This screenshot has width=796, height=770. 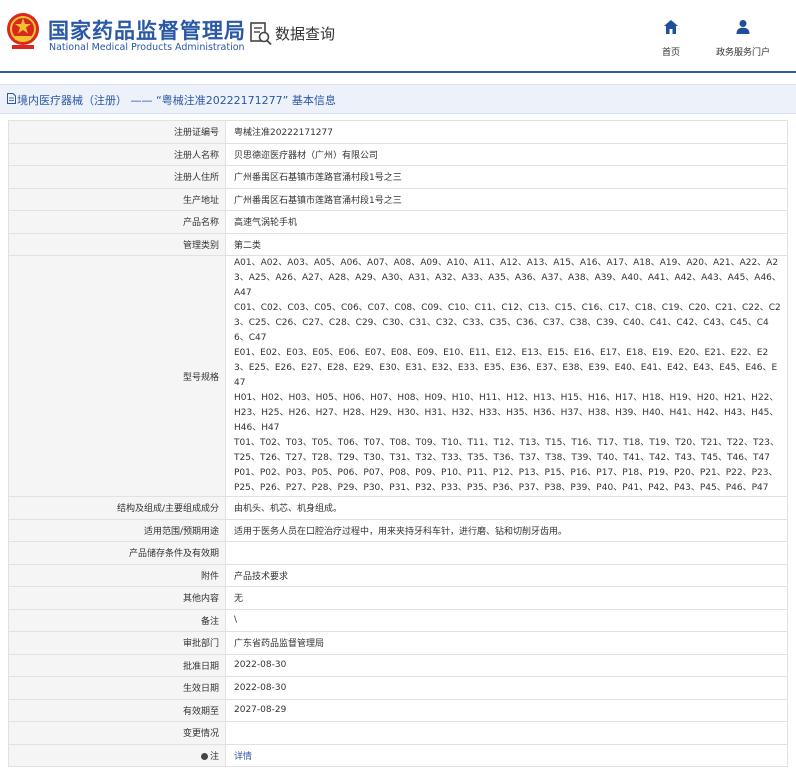 I want to click on field-label: 管理类别, so click(x=117, y=244).